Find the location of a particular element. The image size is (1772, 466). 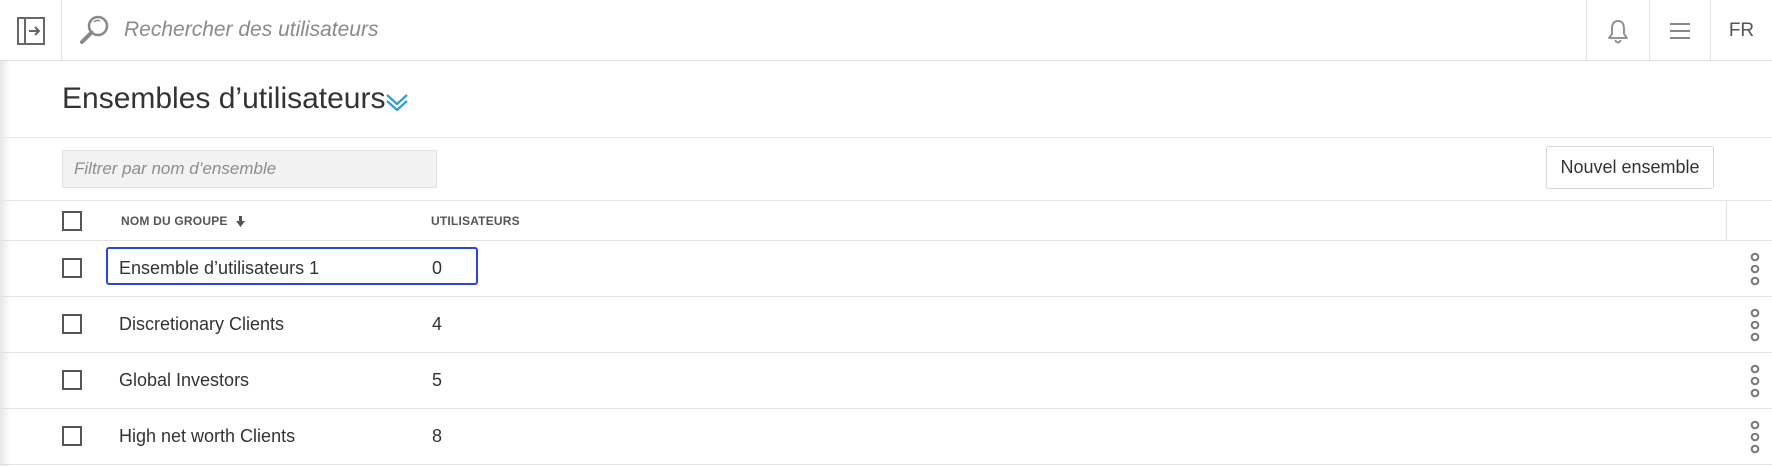

notifications-button is located at coordinates (1617, 30).